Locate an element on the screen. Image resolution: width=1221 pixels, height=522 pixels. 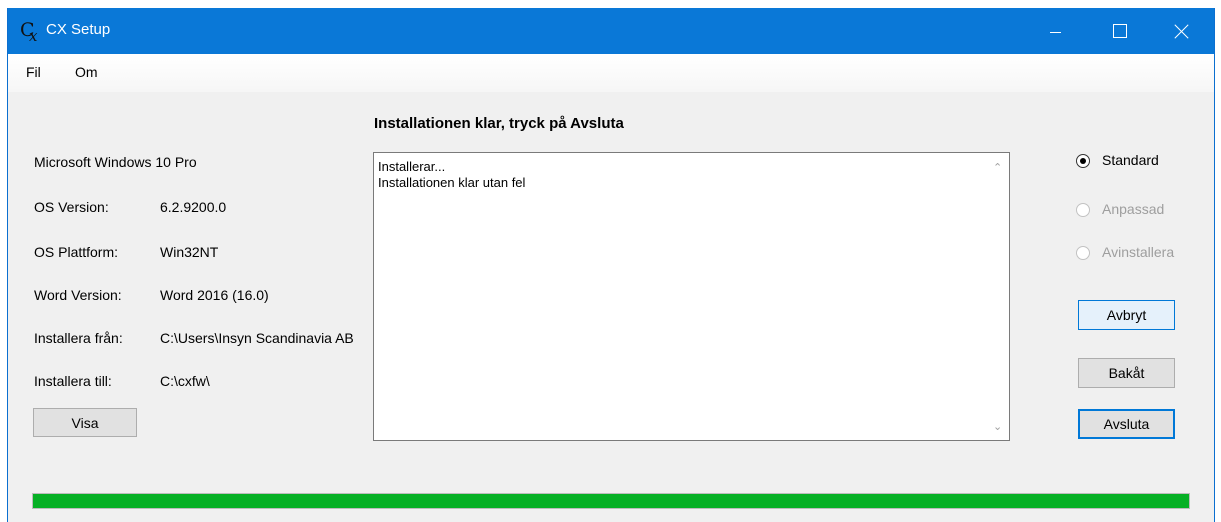
radio-standard-label: Standard is located at coordinates (1130, 160).